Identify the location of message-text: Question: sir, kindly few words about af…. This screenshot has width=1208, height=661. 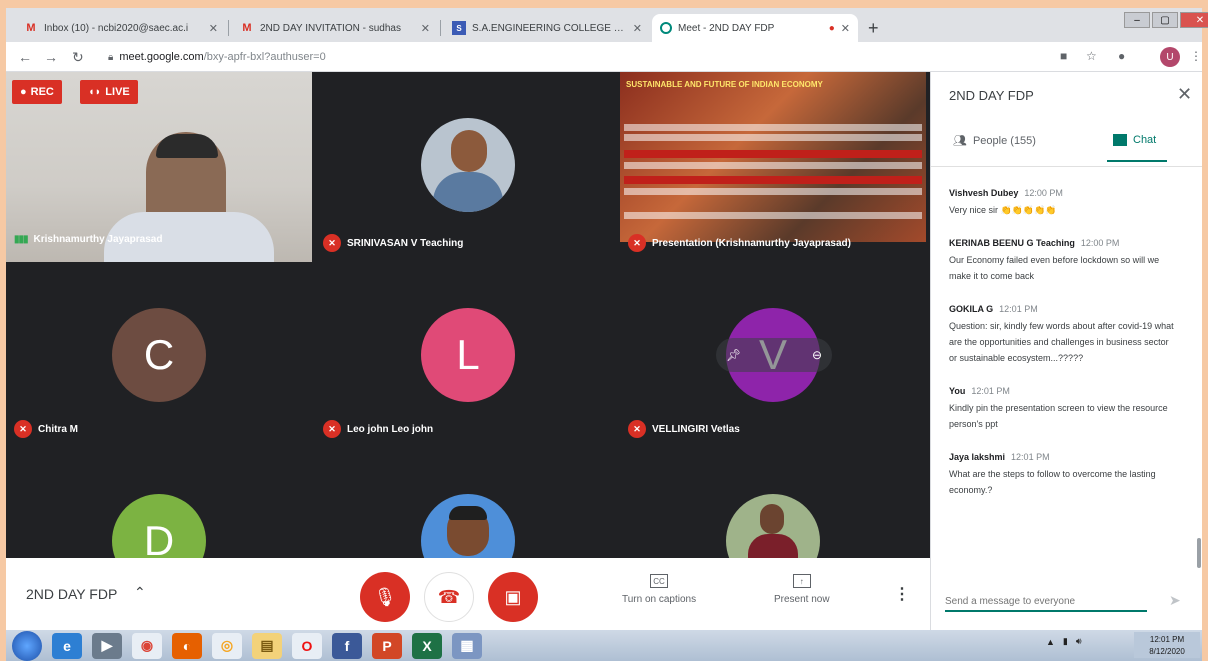
(1061, 342).